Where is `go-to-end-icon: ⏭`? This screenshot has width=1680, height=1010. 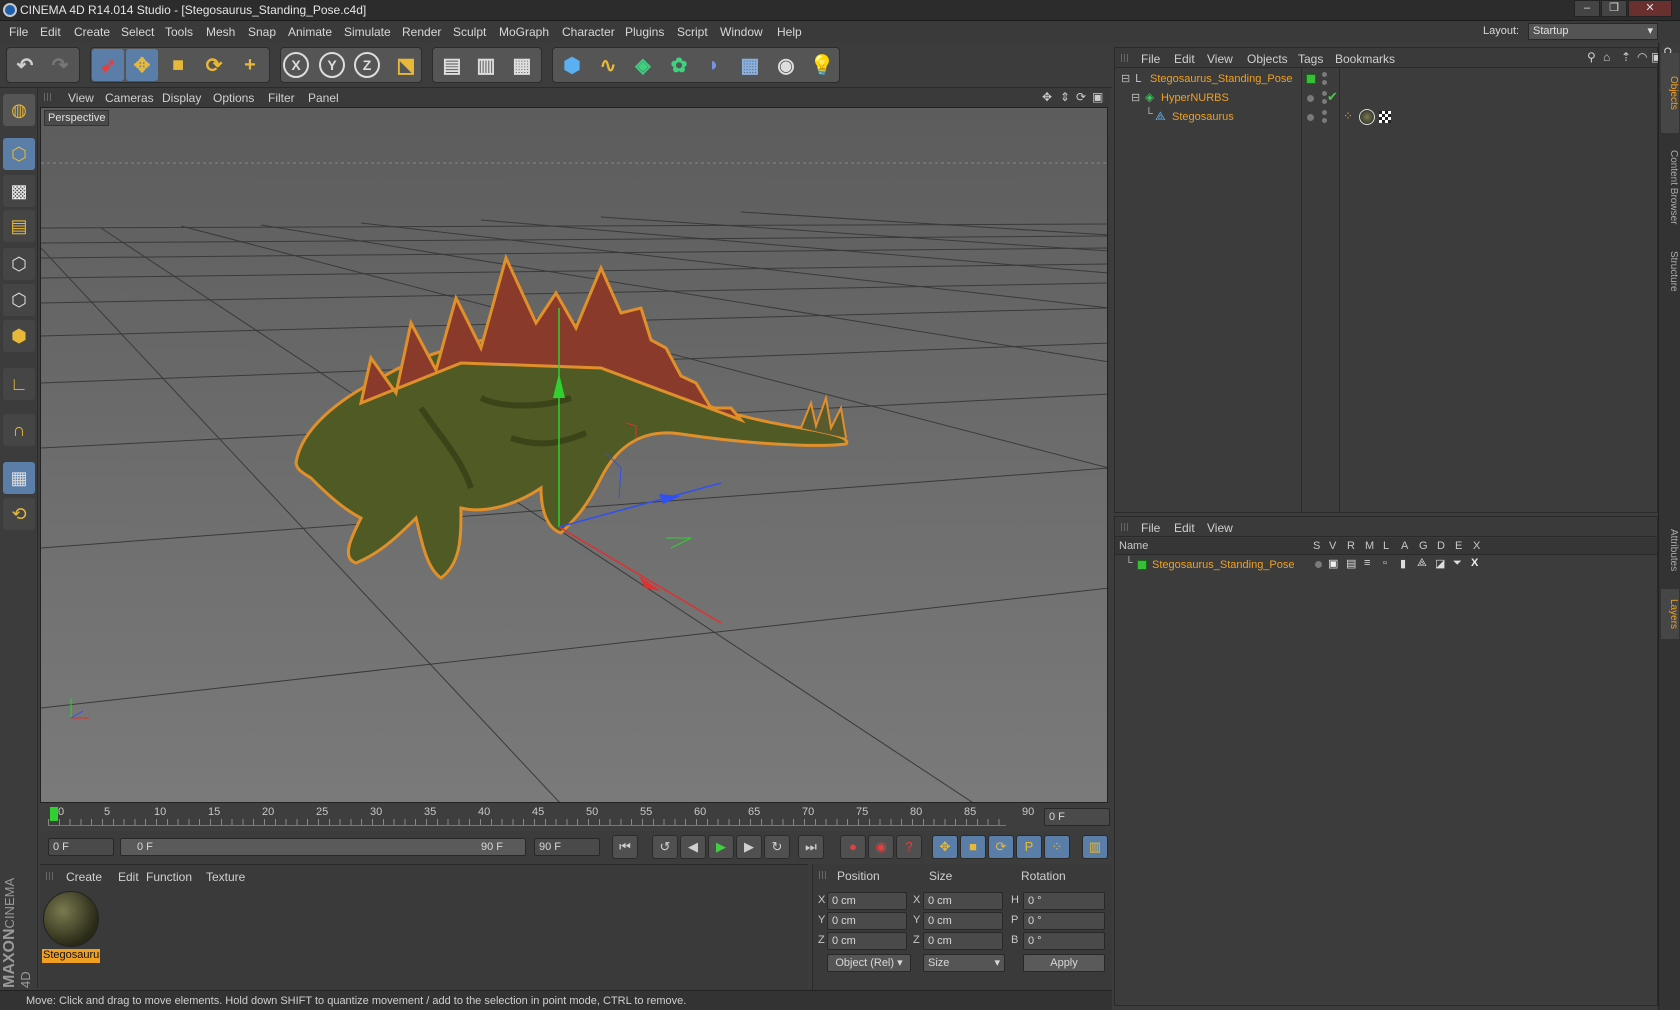 go-to-end-icon: ⏭ is located at coordinates (811, 847).